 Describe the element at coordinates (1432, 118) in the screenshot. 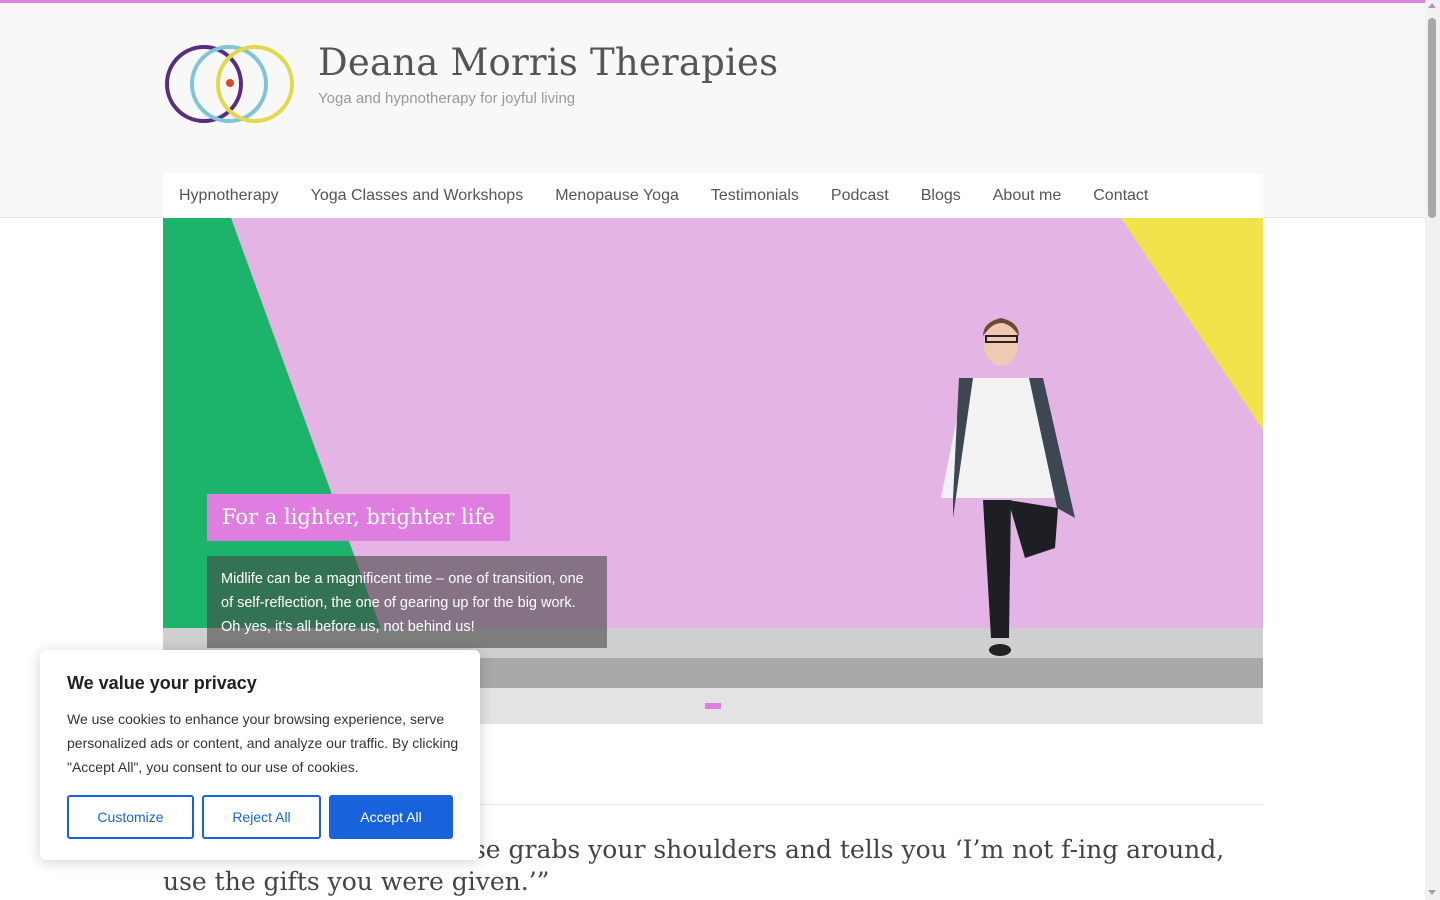

I see `scrollbar-thumb` at that location.